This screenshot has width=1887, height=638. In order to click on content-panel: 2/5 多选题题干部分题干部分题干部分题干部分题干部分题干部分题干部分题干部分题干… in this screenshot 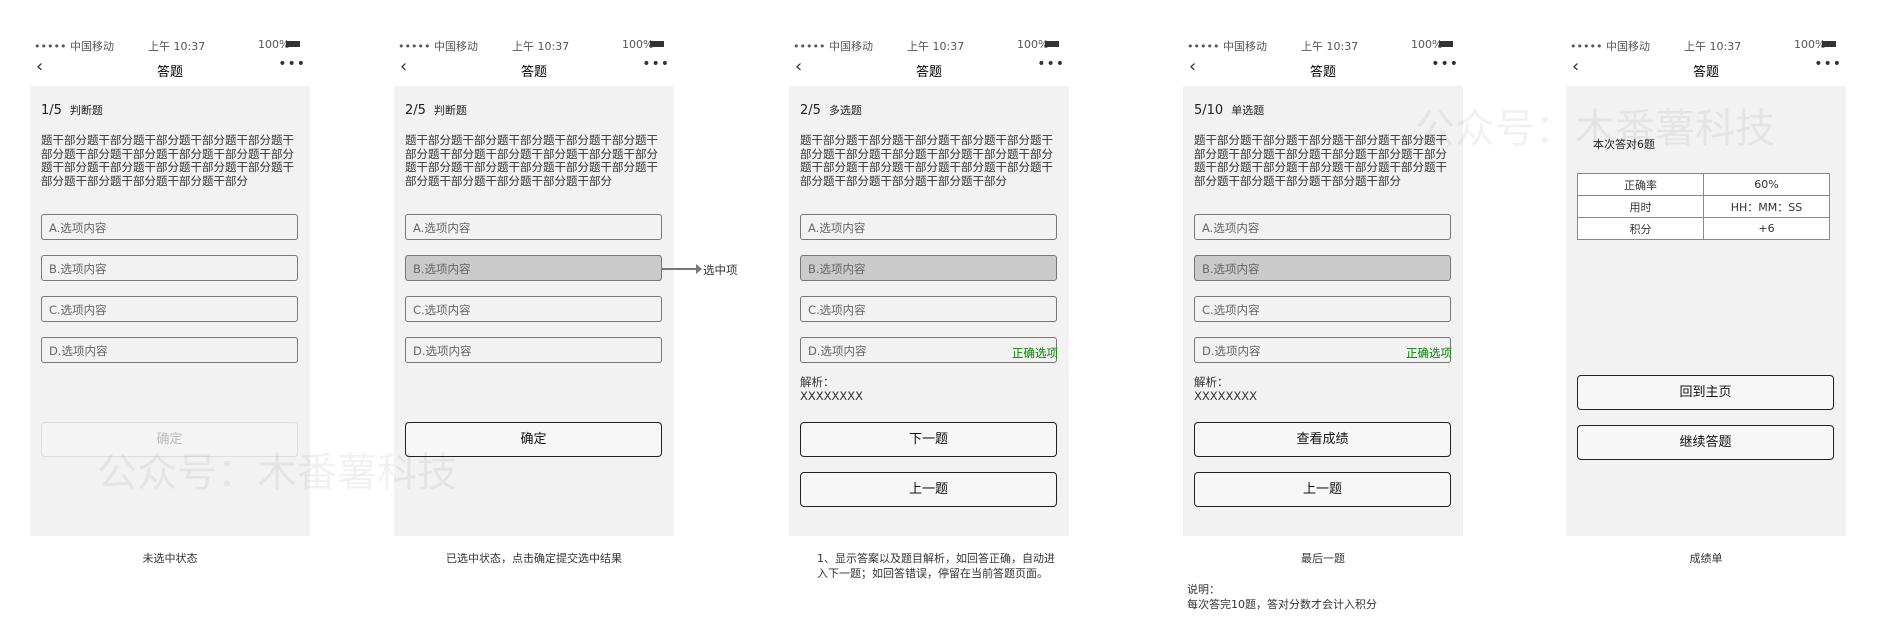, I will do `click(929, 311)`.